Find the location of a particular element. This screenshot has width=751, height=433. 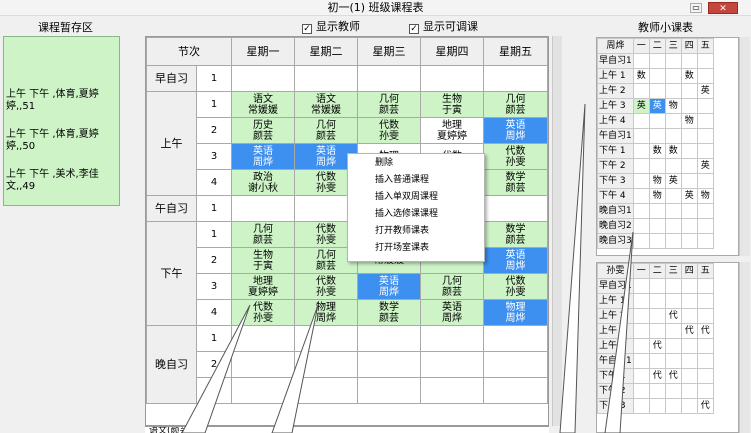

lesson-cell: 地理 夏婷婷 is located at coordinates (452, 130).